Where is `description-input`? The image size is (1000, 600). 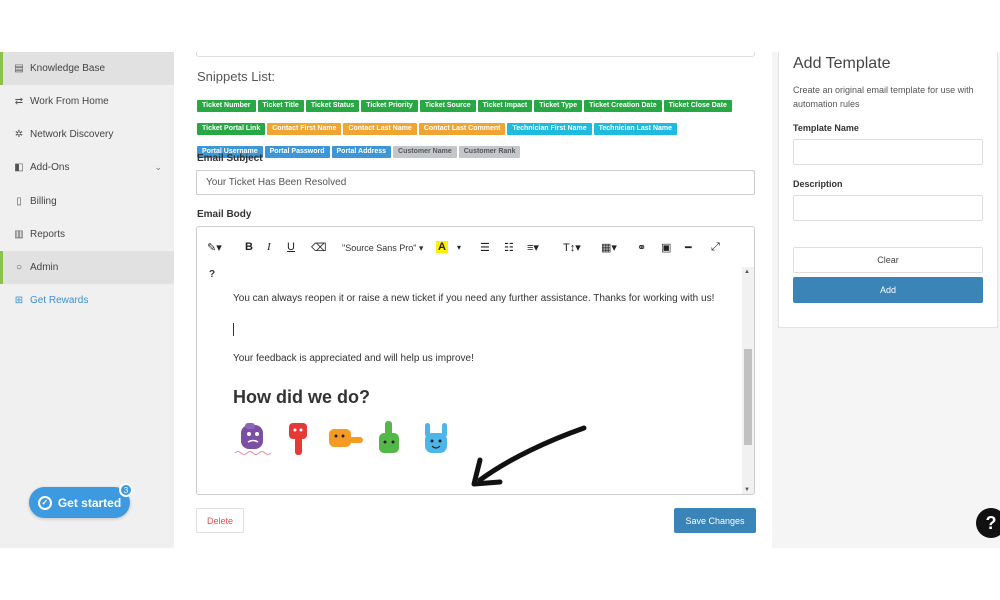 description-input is located at coordinates (888, 208).